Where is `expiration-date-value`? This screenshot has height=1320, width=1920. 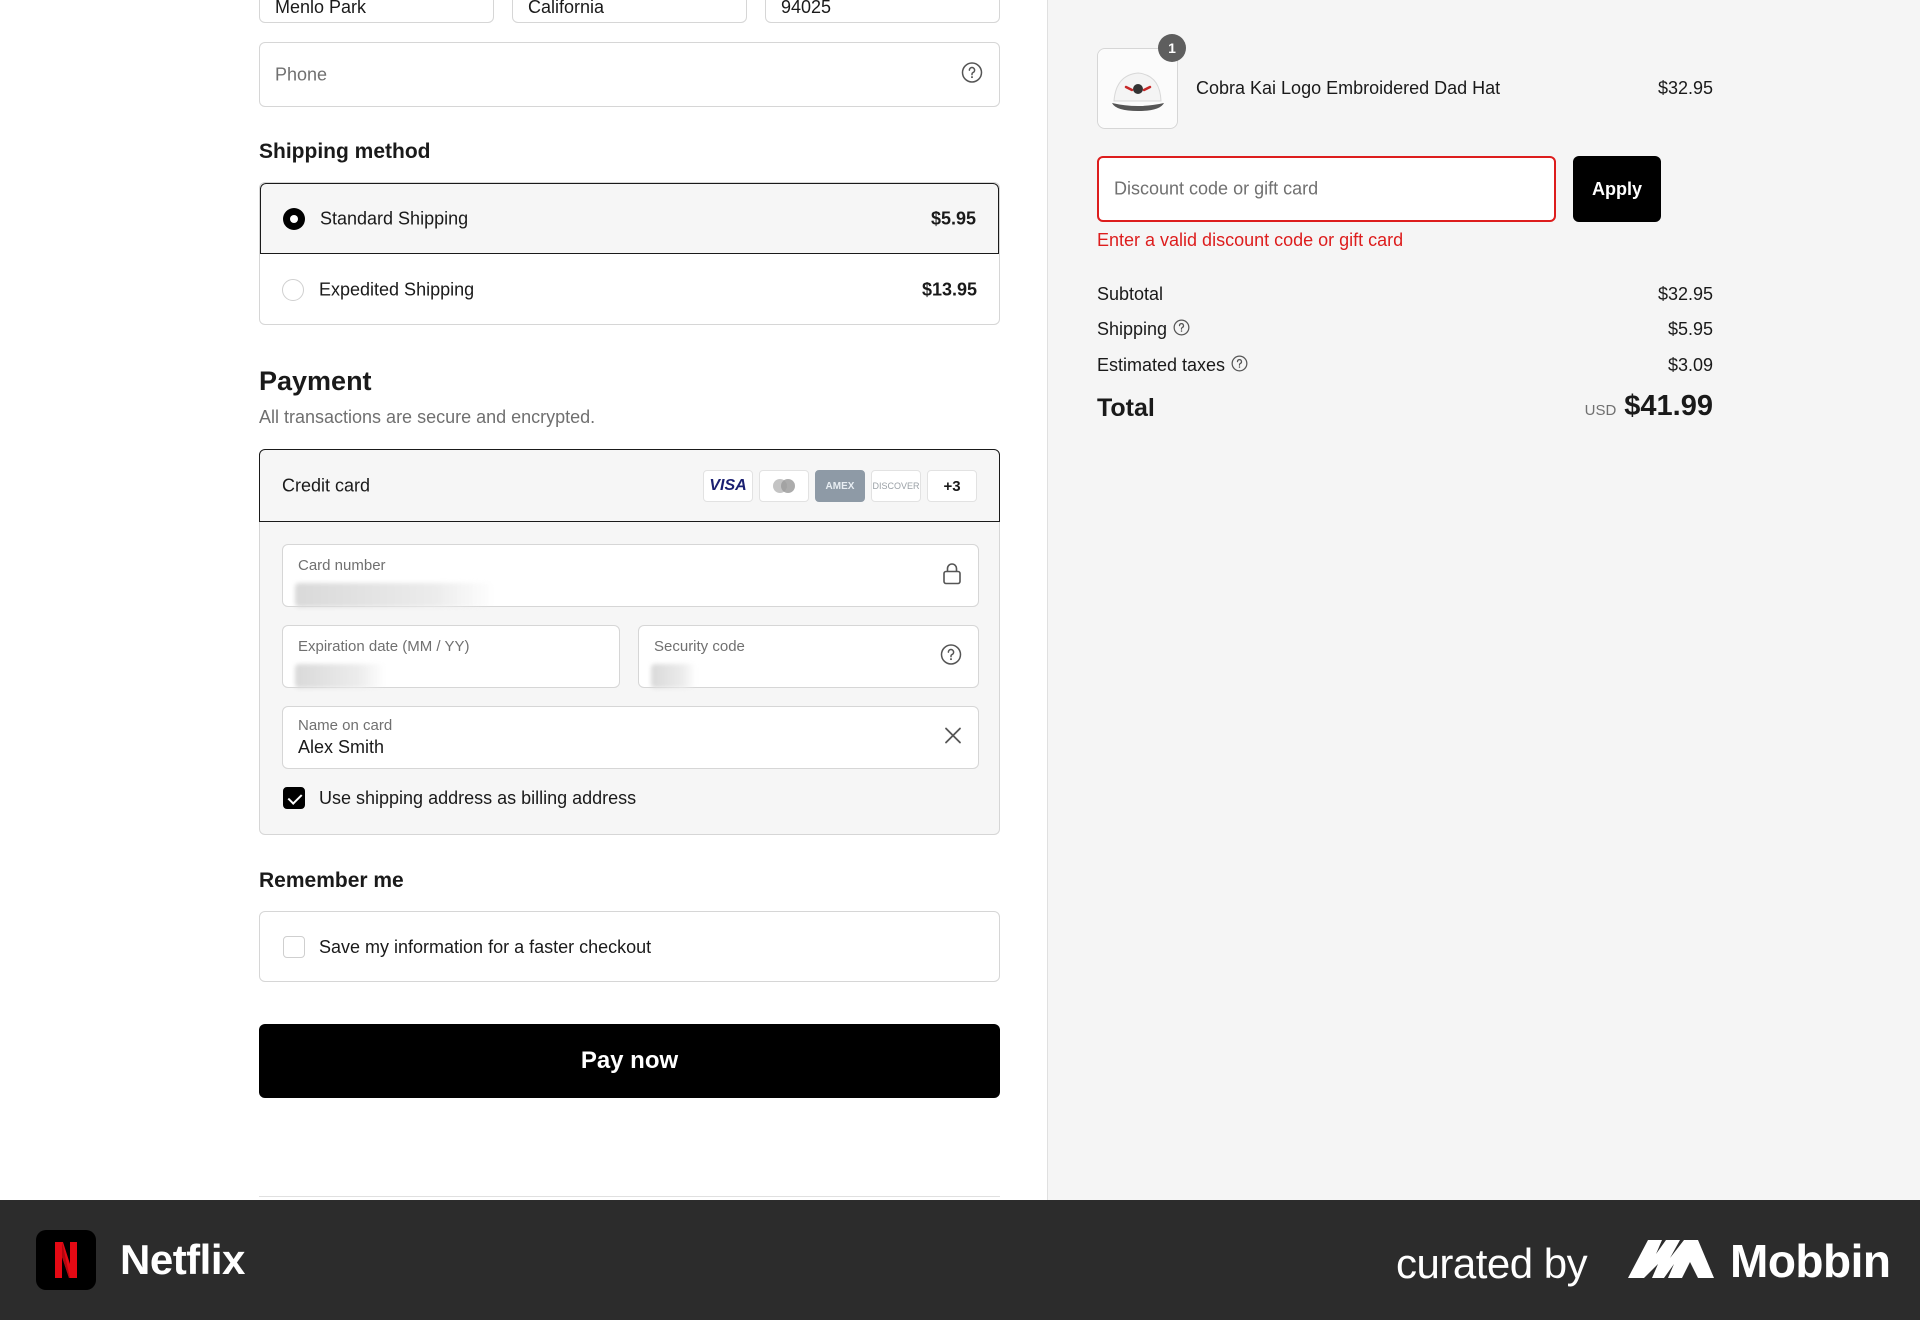 expiration-date-value is located at coordinates (340, 676).